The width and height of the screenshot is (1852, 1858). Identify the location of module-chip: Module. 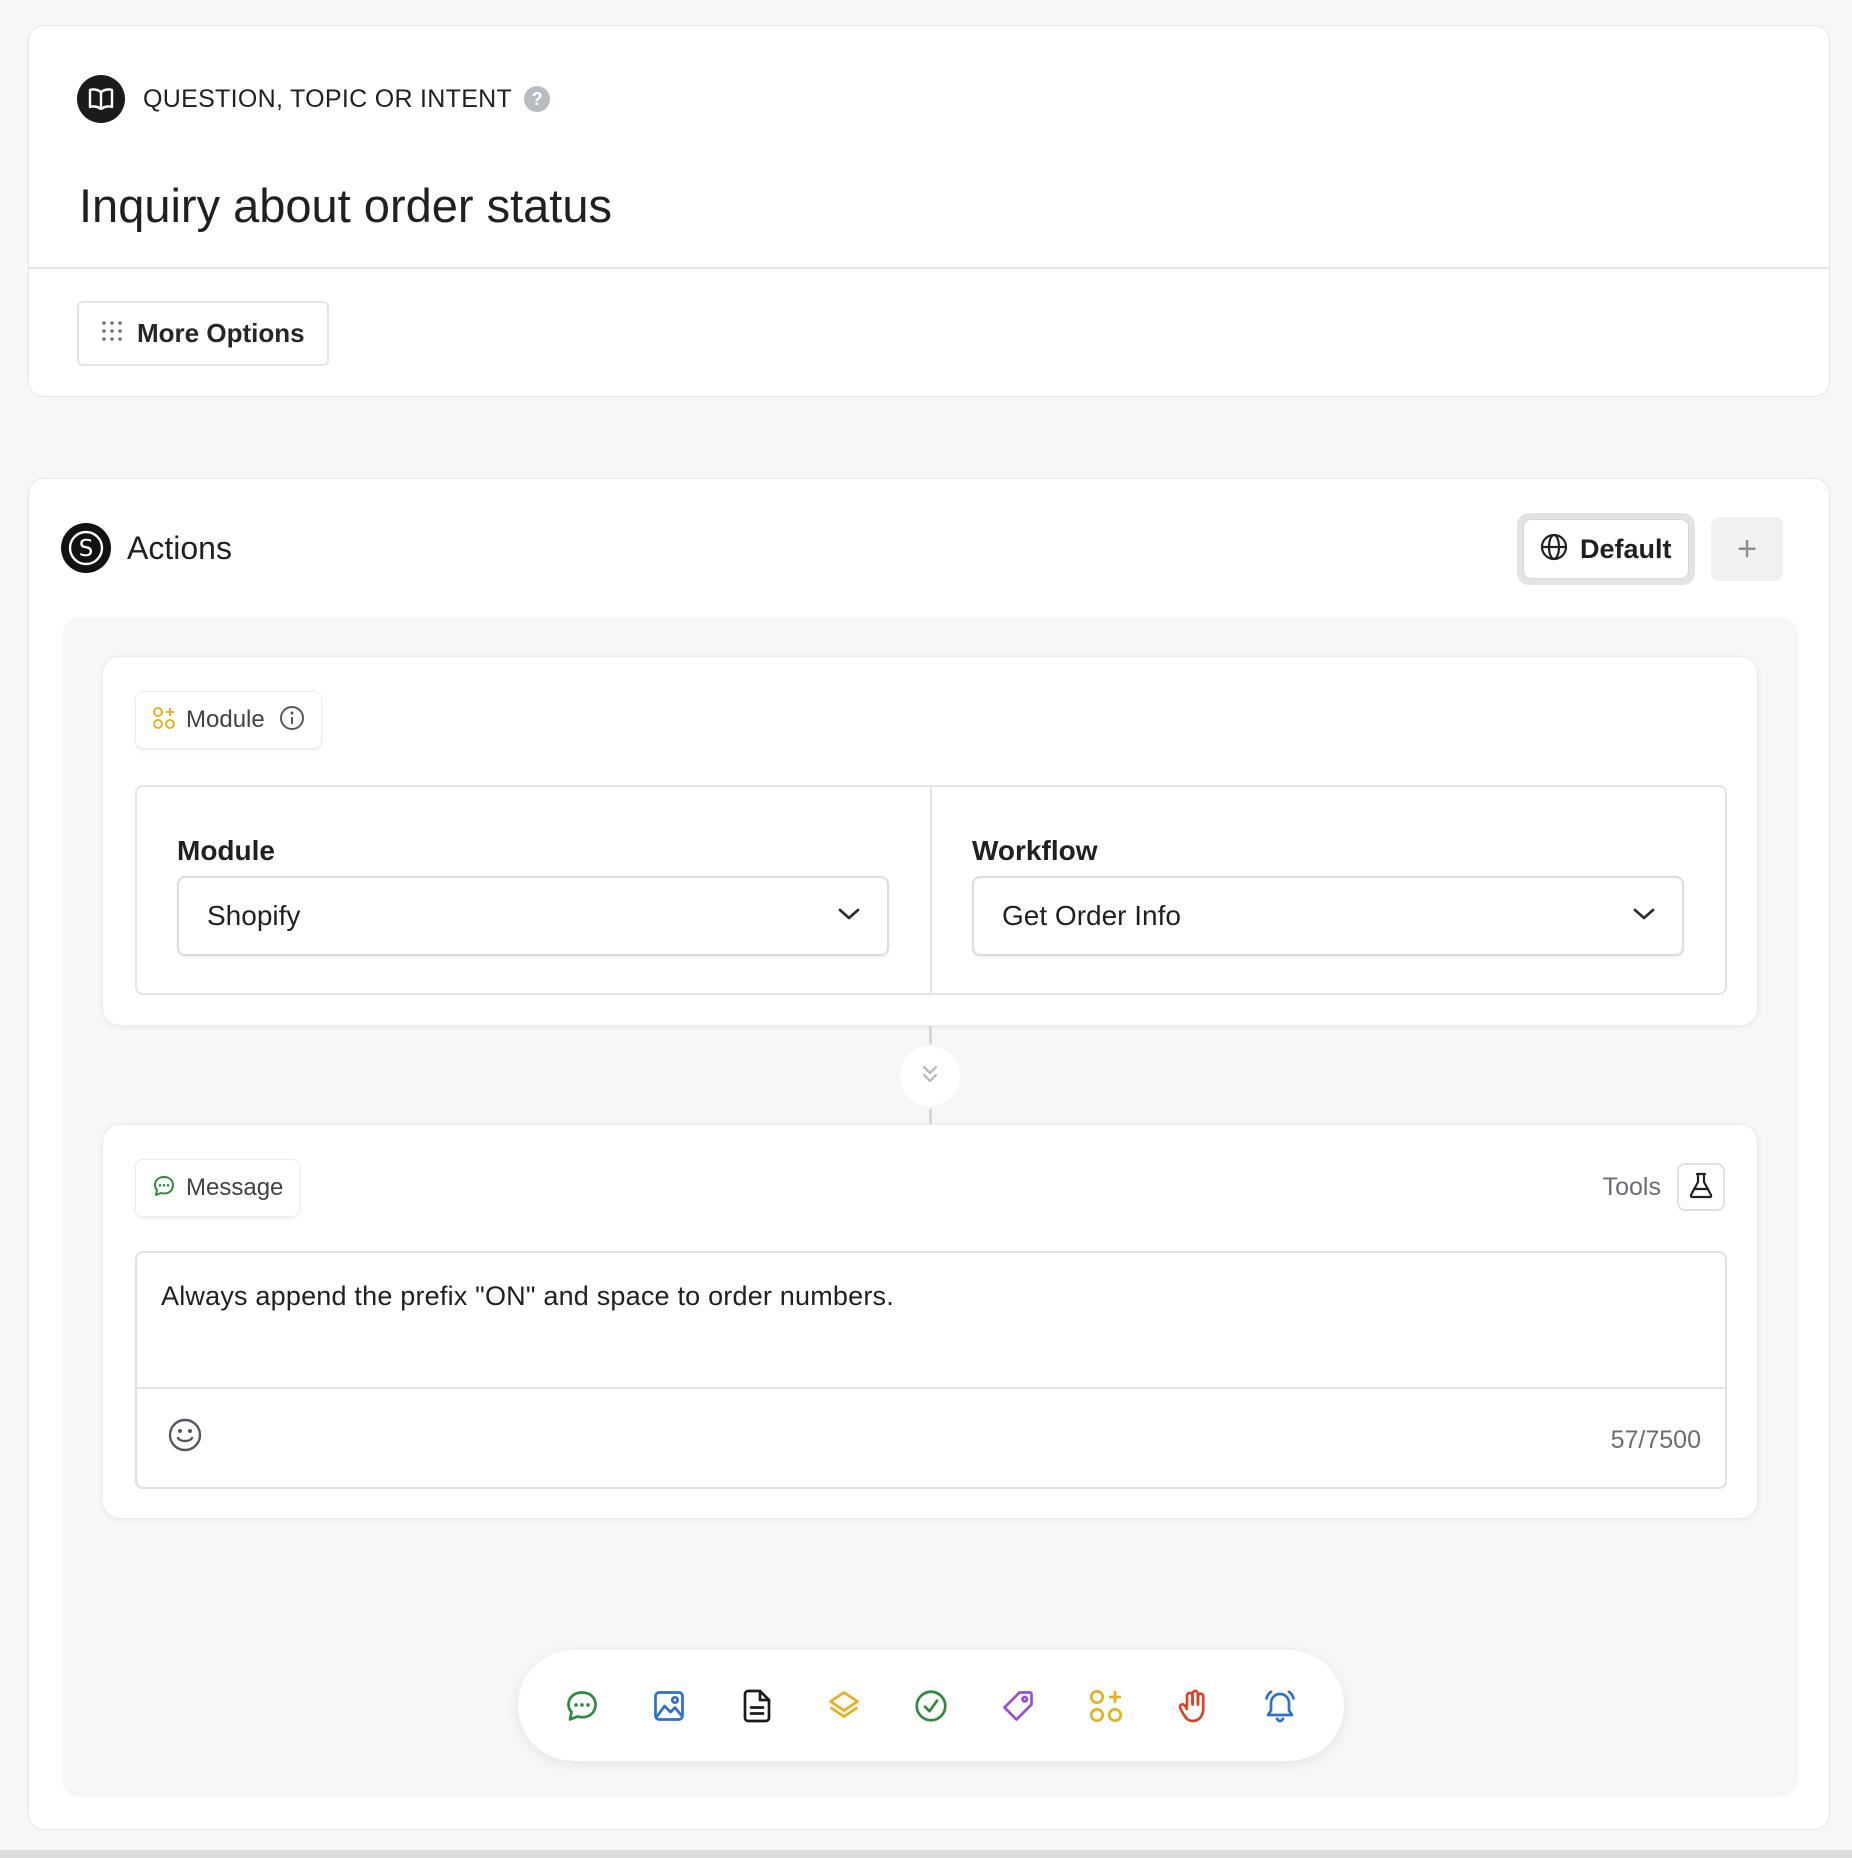
(228, 720).